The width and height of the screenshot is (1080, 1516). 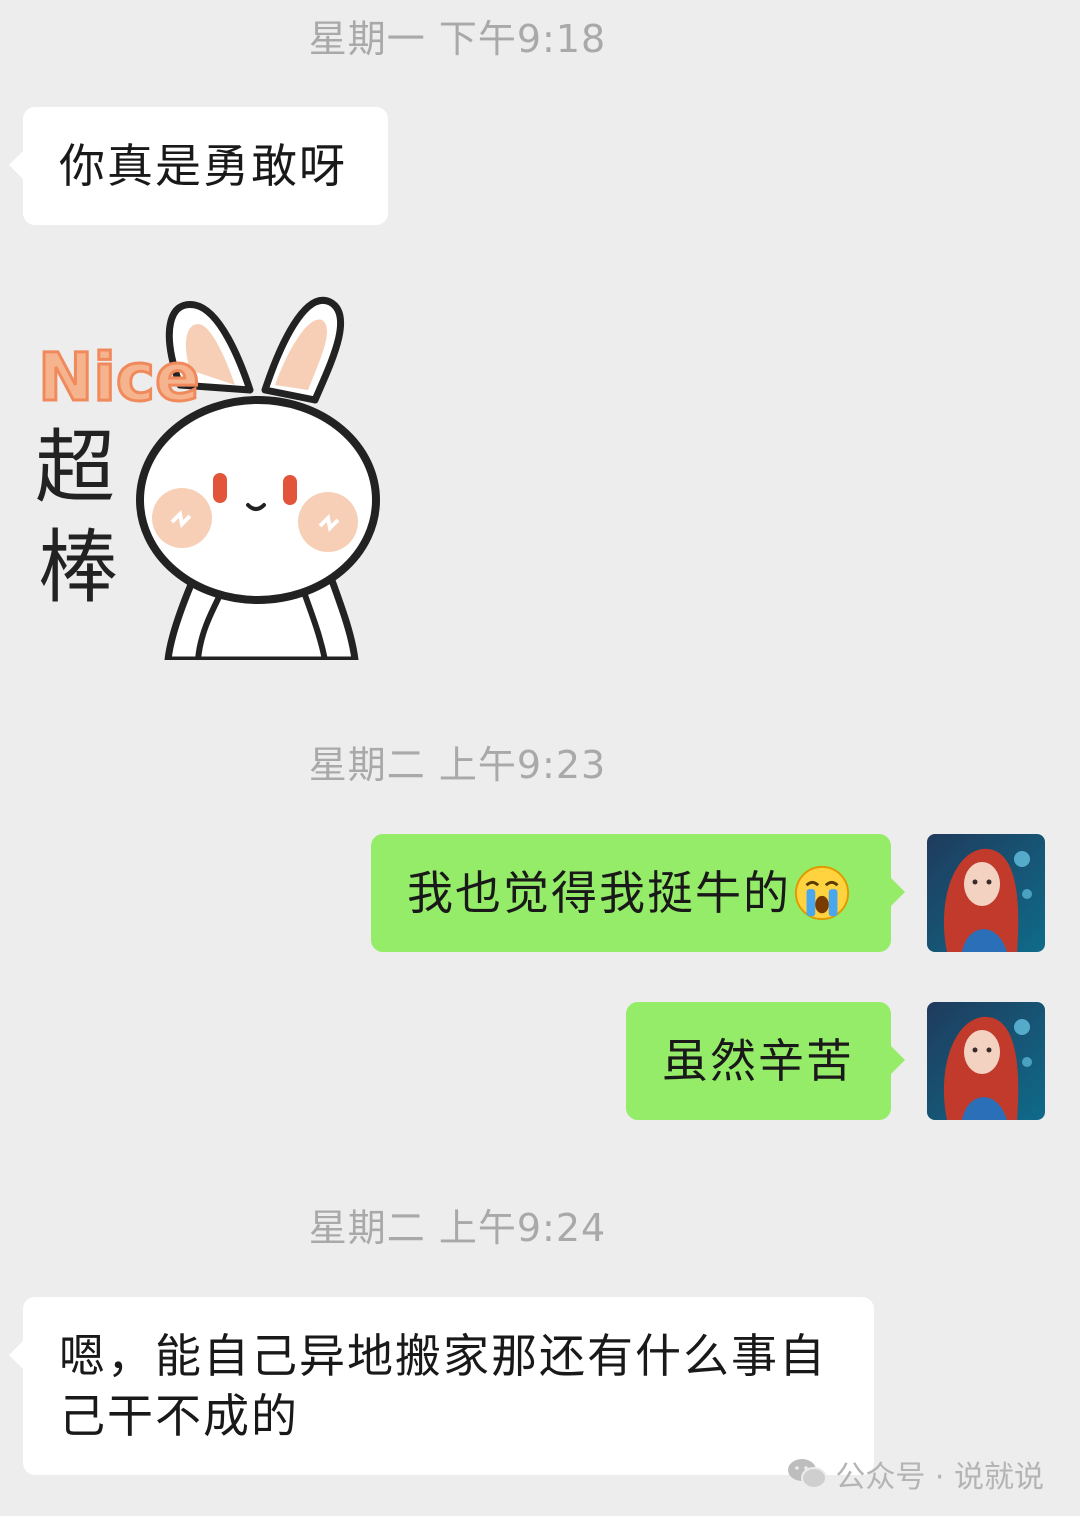 I want to click on incoming-message-bubble: 你真是勇敢呀, so click(x=198, y=166).